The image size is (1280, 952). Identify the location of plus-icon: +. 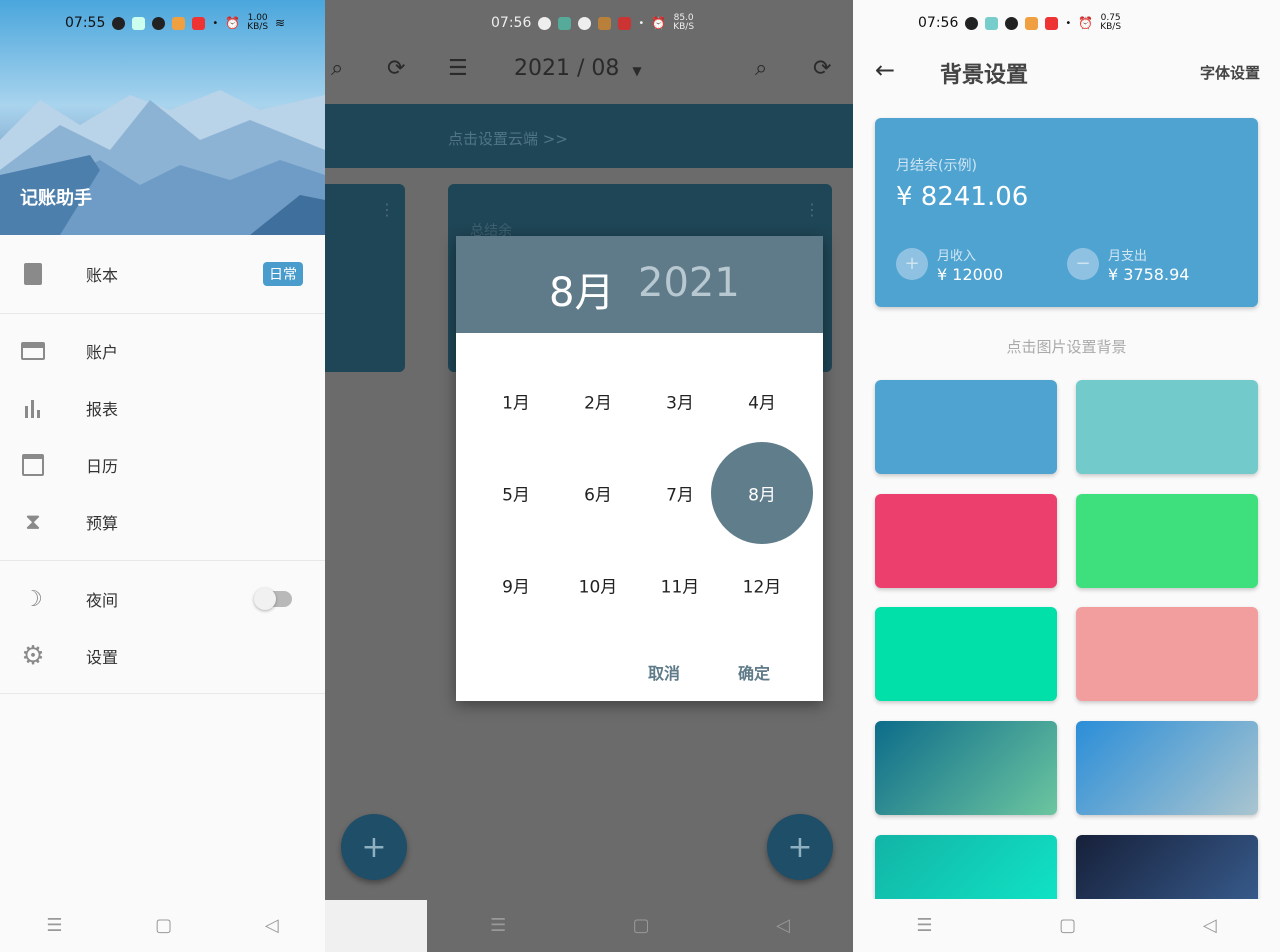
(912, 264).